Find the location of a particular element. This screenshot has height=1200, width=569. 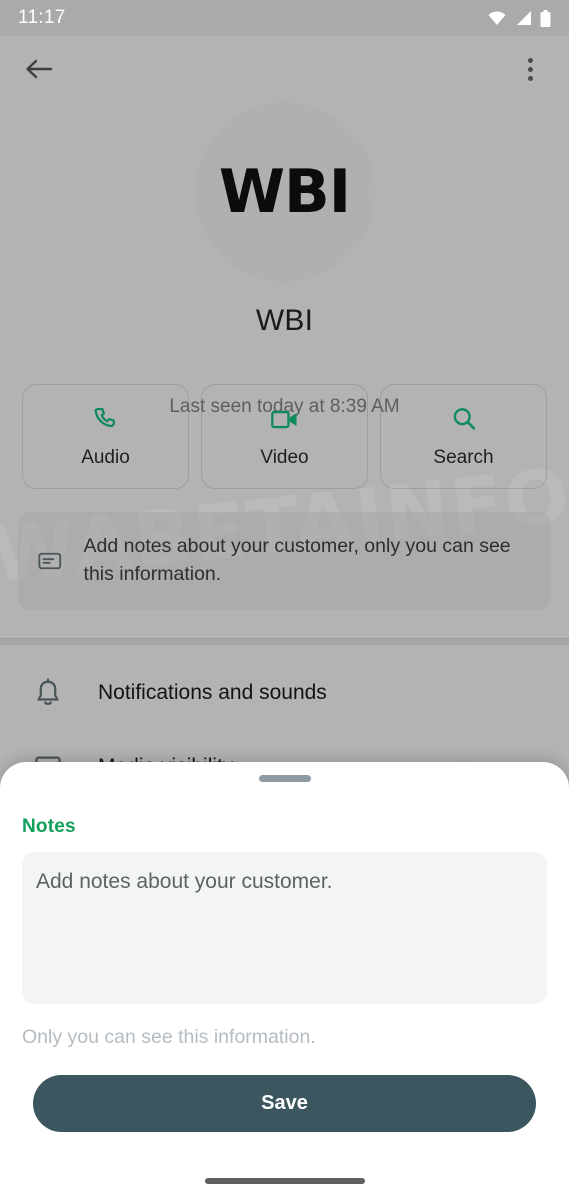

action-buttons: Audio Video Search is located at coordinates (284, 436).